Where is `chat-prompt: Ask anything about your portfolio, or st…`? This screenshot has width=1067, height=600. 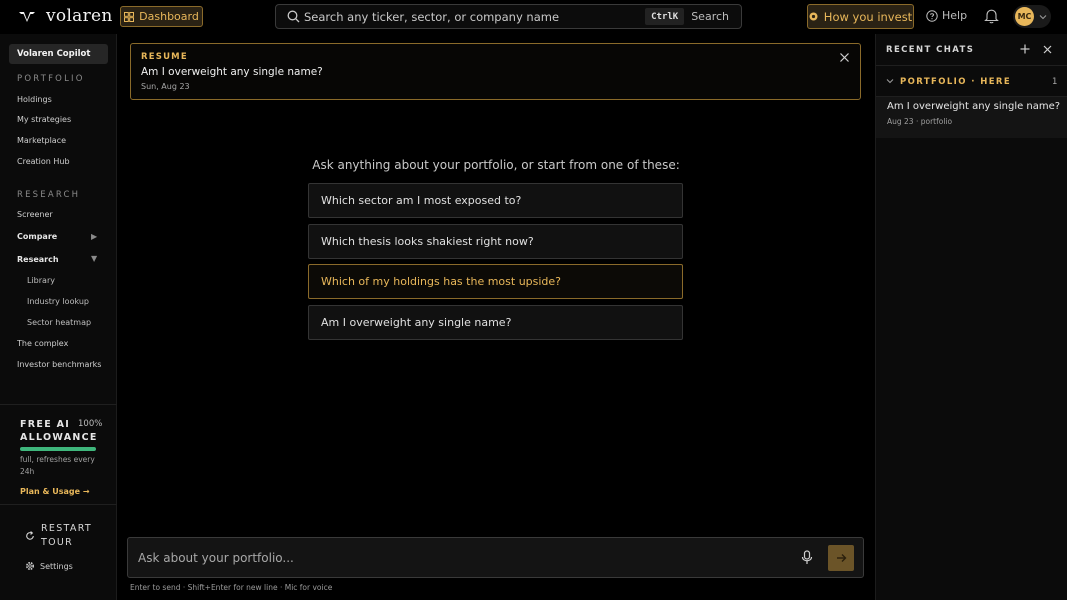
chat-prompt: Ask anything about your portfolio, or st… is located at coordinates (496, 165).